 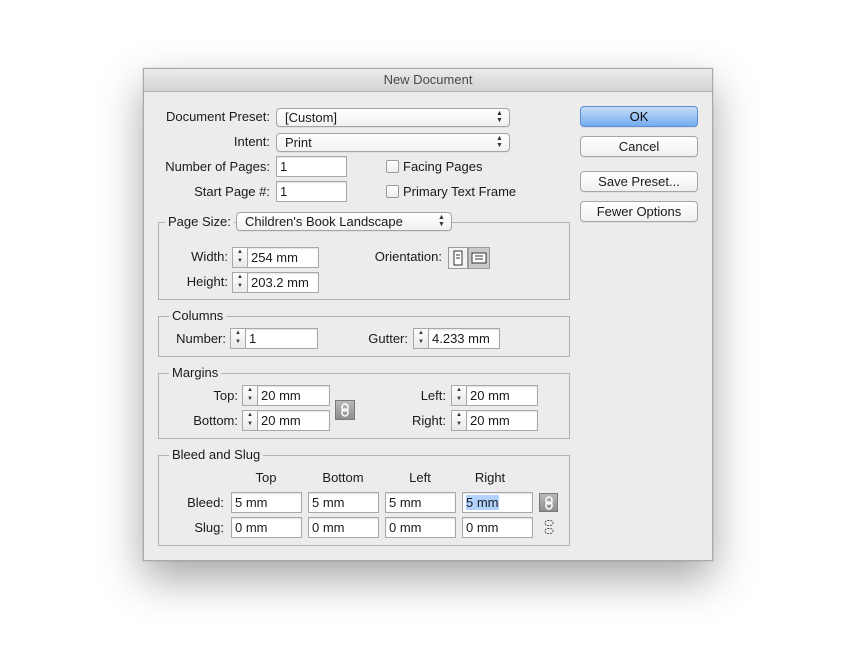 I want to click on start-page-label: Start Page #:, so click(x=232, y=191).